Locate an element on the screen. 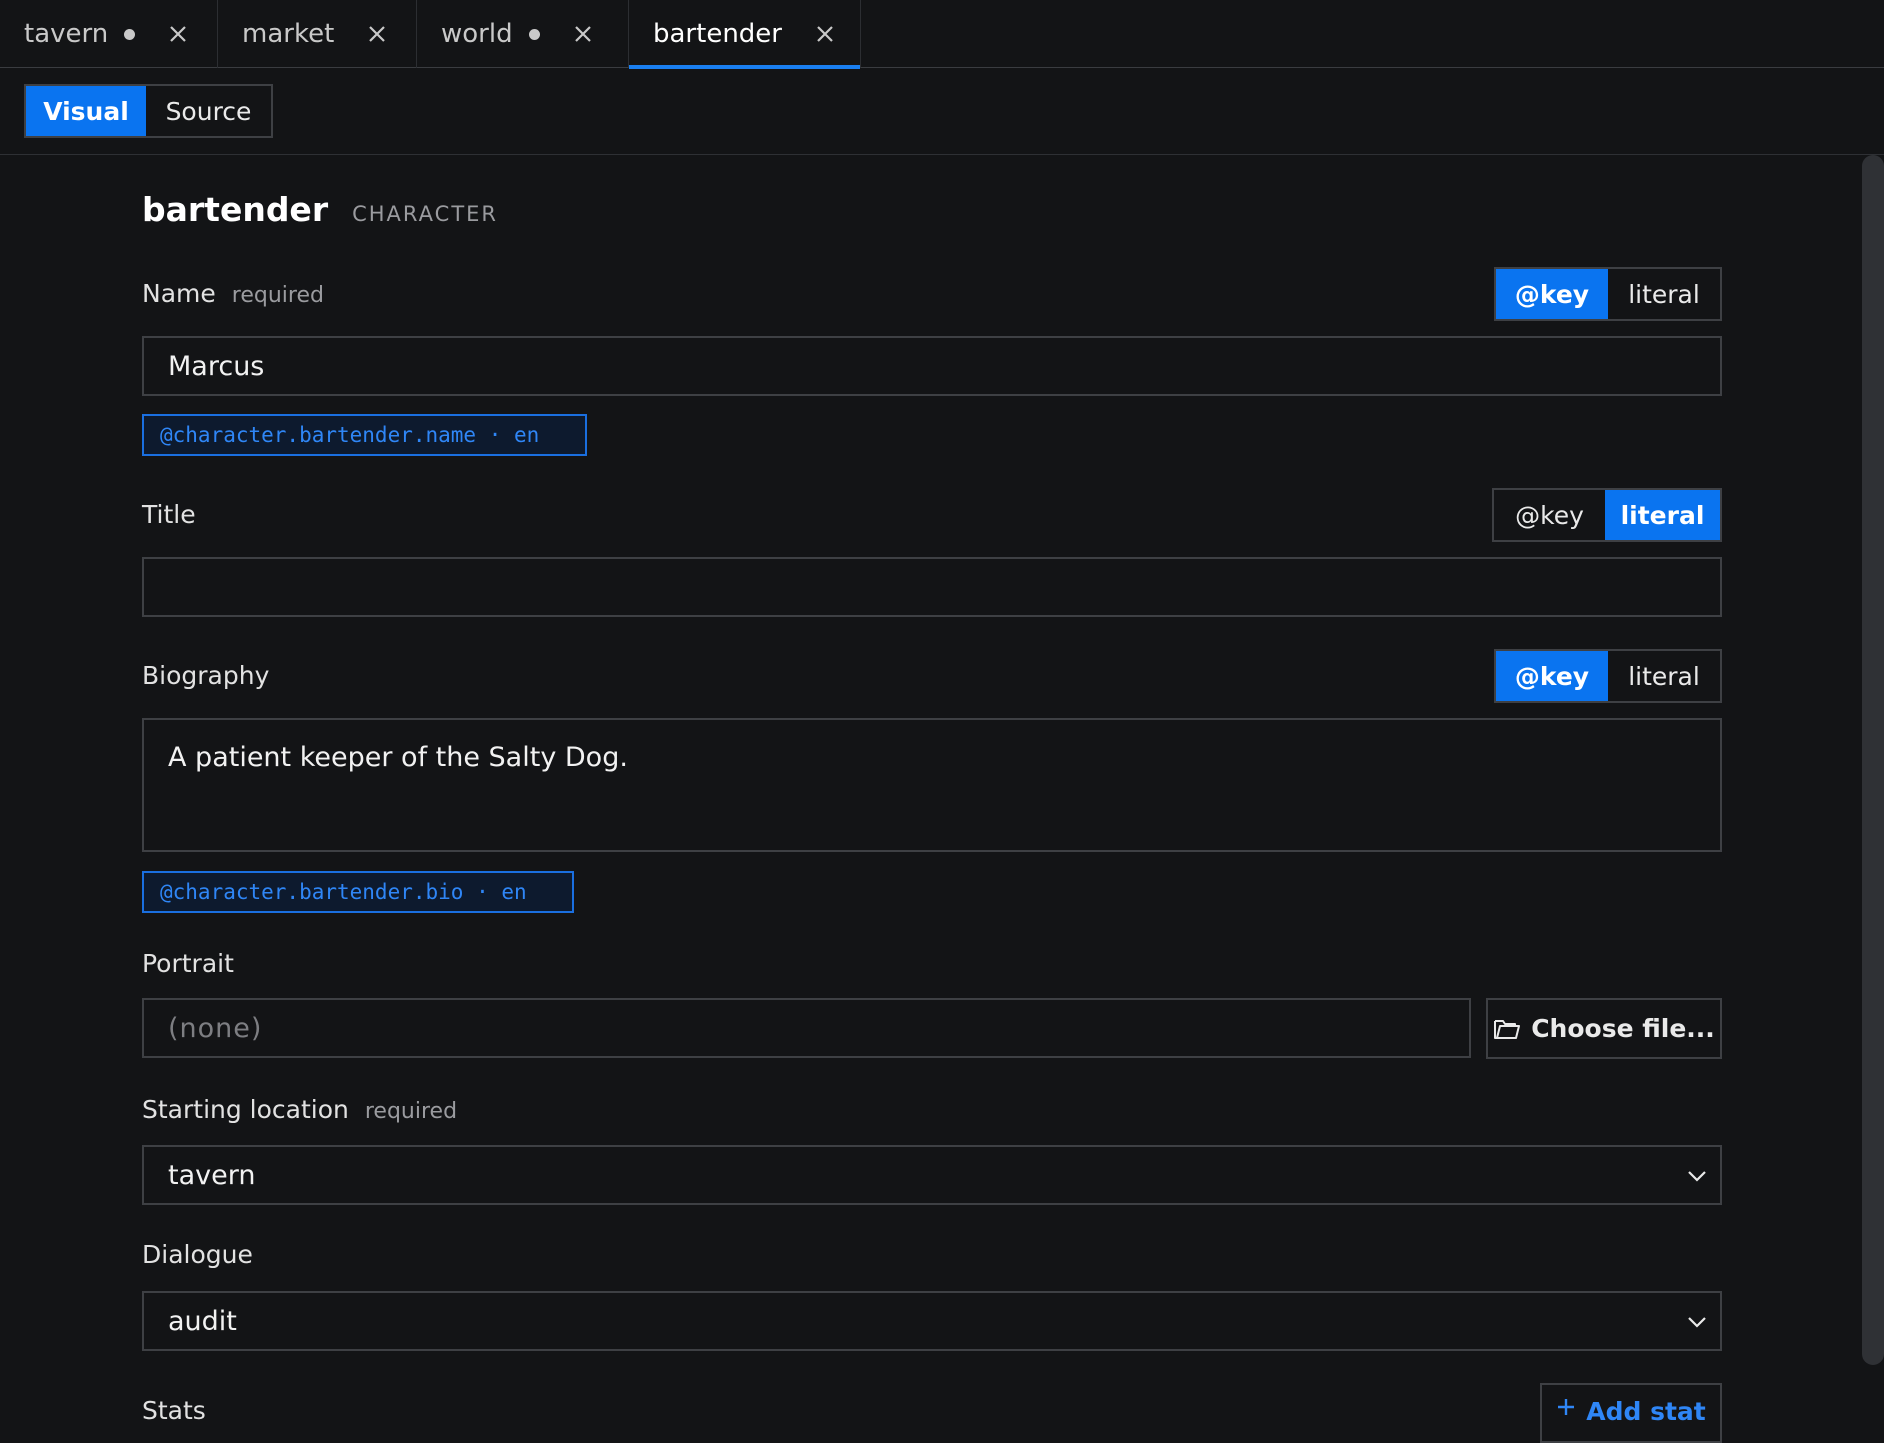  stats-label: Stats is located at coordinates (174, 1410).